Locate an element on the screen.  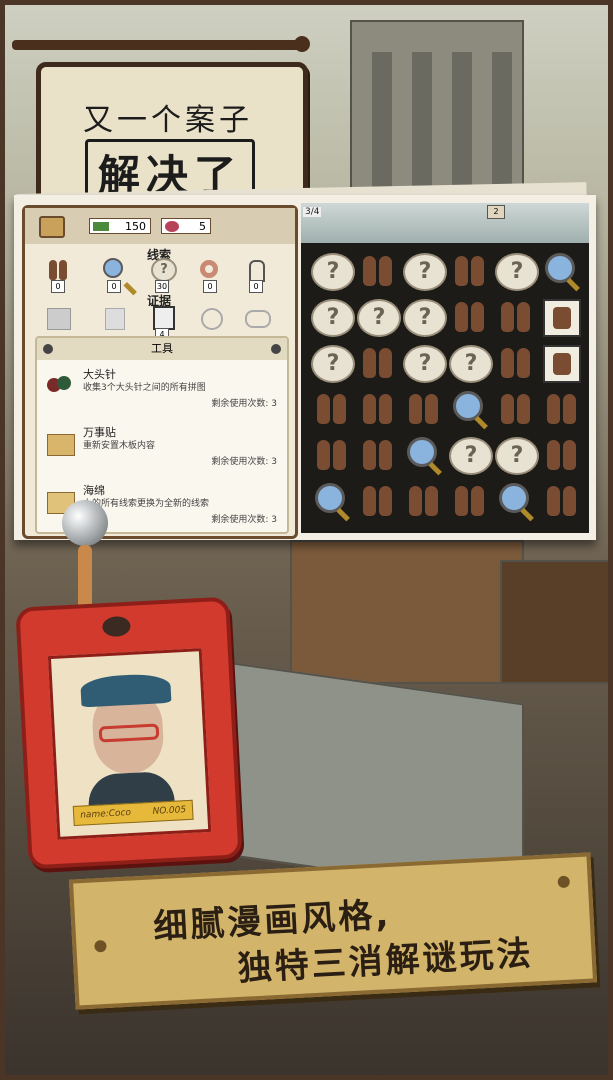
pin-icon is located at coordinates (60, 385).